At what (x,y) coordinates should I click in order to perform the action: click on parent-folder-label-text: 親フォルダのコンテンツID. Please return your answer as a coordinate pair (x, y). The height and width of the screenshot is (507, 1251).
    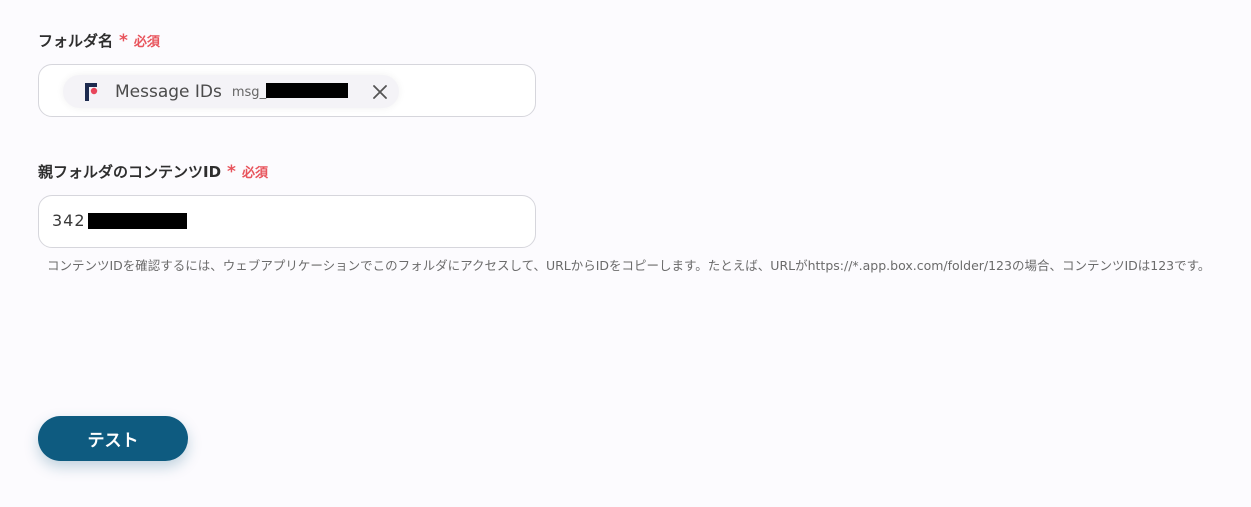
    Looking at the image, I should click on (130, 172).